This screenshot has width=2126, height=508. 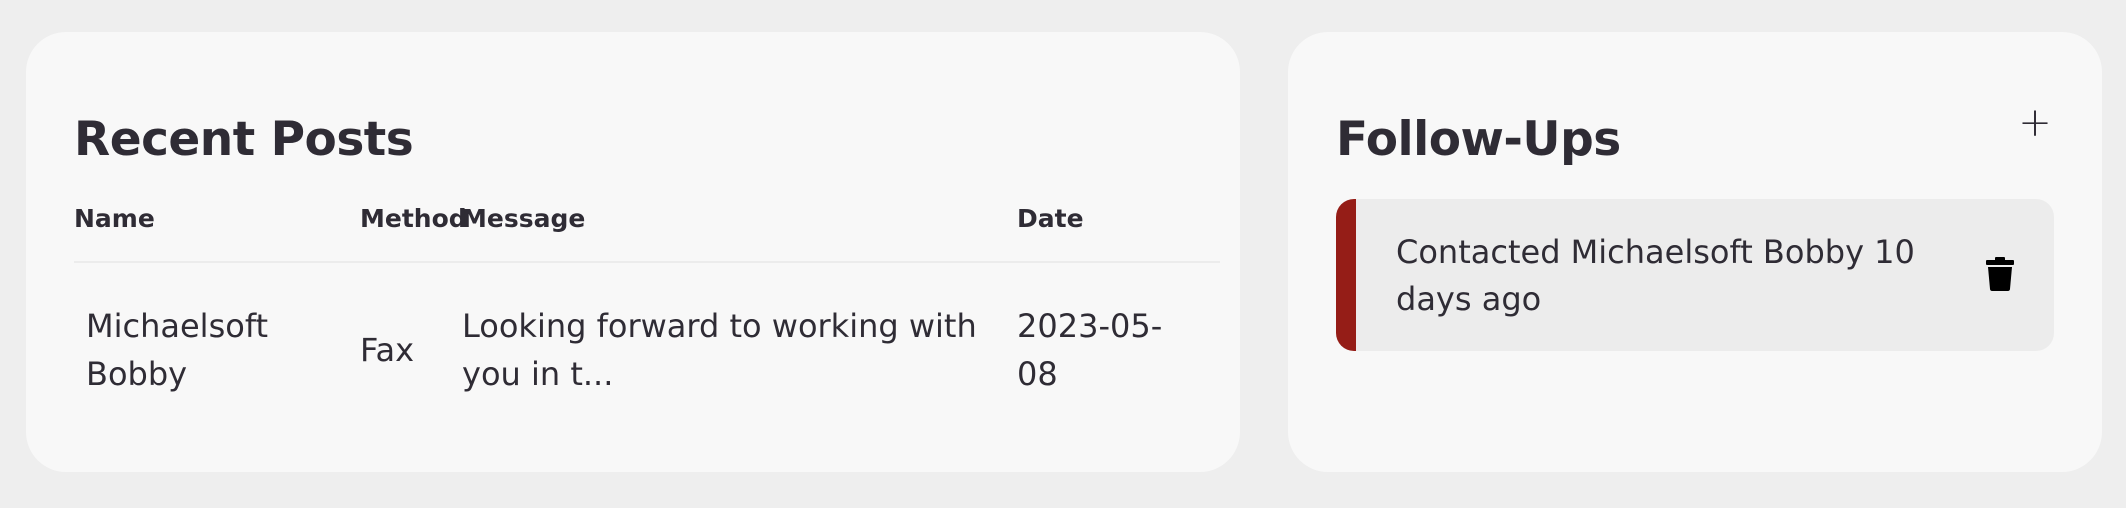 I want to click on table-divider, so click(x=647, y=262).